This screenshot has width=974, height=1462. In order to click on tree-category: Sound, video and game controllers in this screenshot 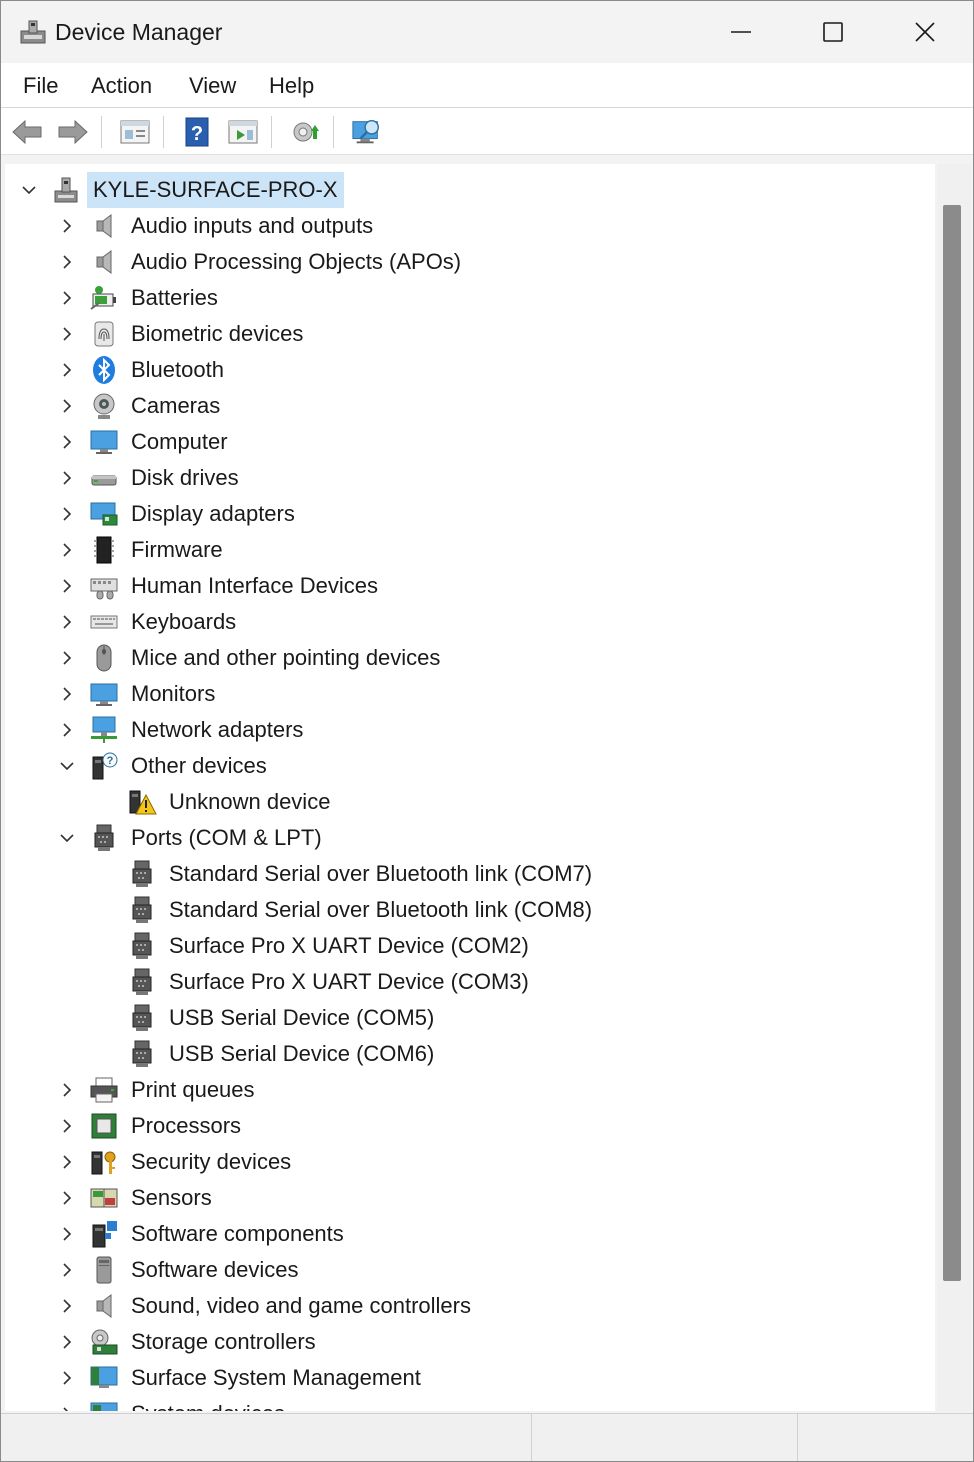, I will do `click(470, 1306)`.